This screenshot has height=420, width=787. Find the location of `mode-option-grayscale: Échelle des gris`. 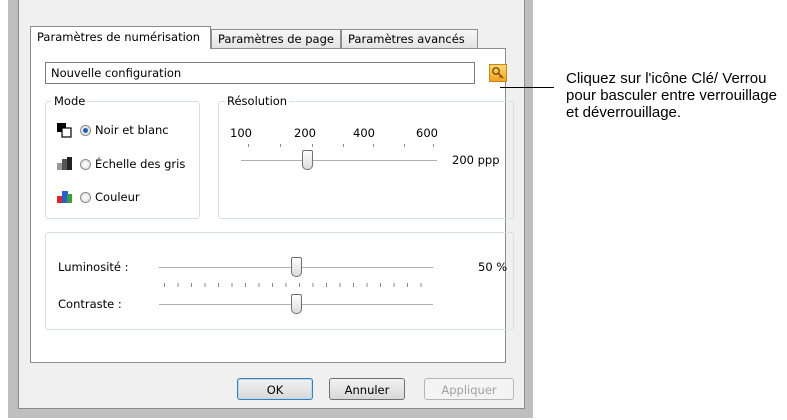

mode-option-grayscale: Échelle des gris is located at coordinates (120, 164).